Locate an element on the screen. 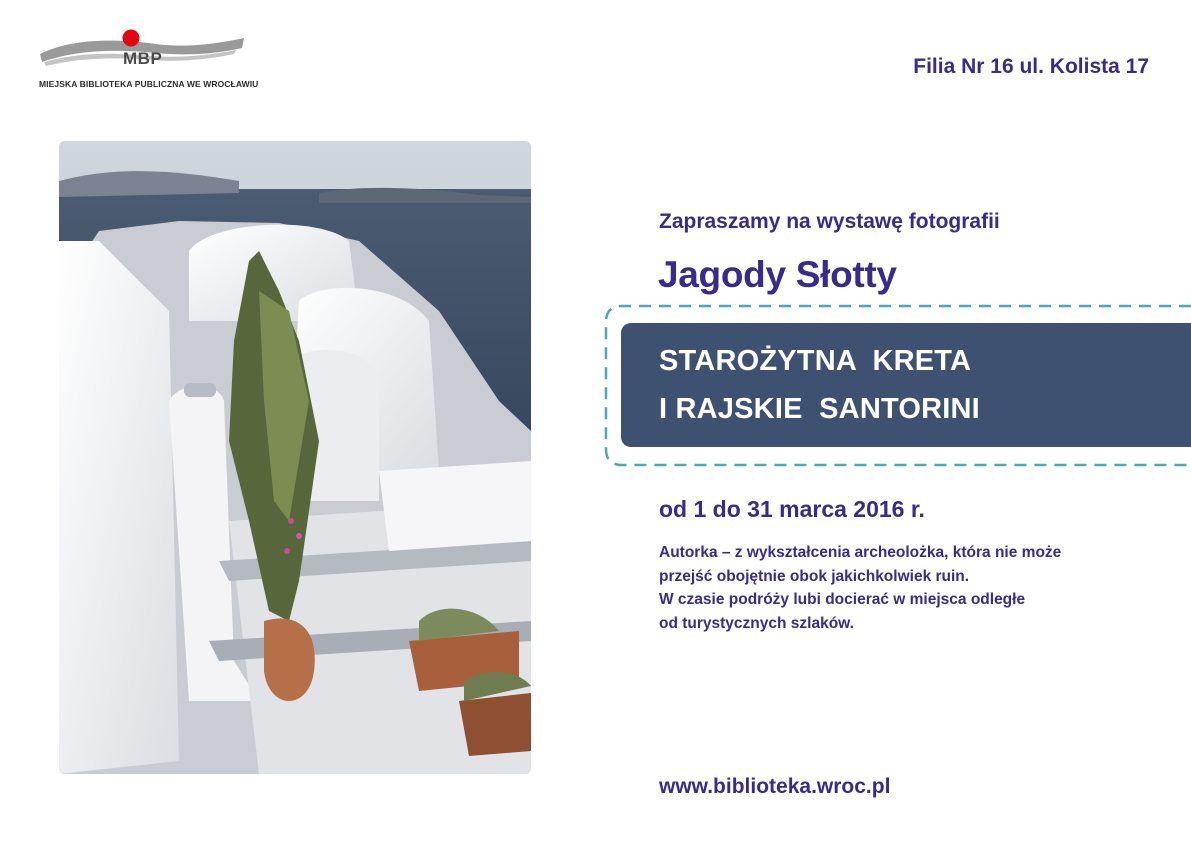  branch-address: Filia Nr 16 ul. Kolista 17 is located at coordinates (1031, 66).